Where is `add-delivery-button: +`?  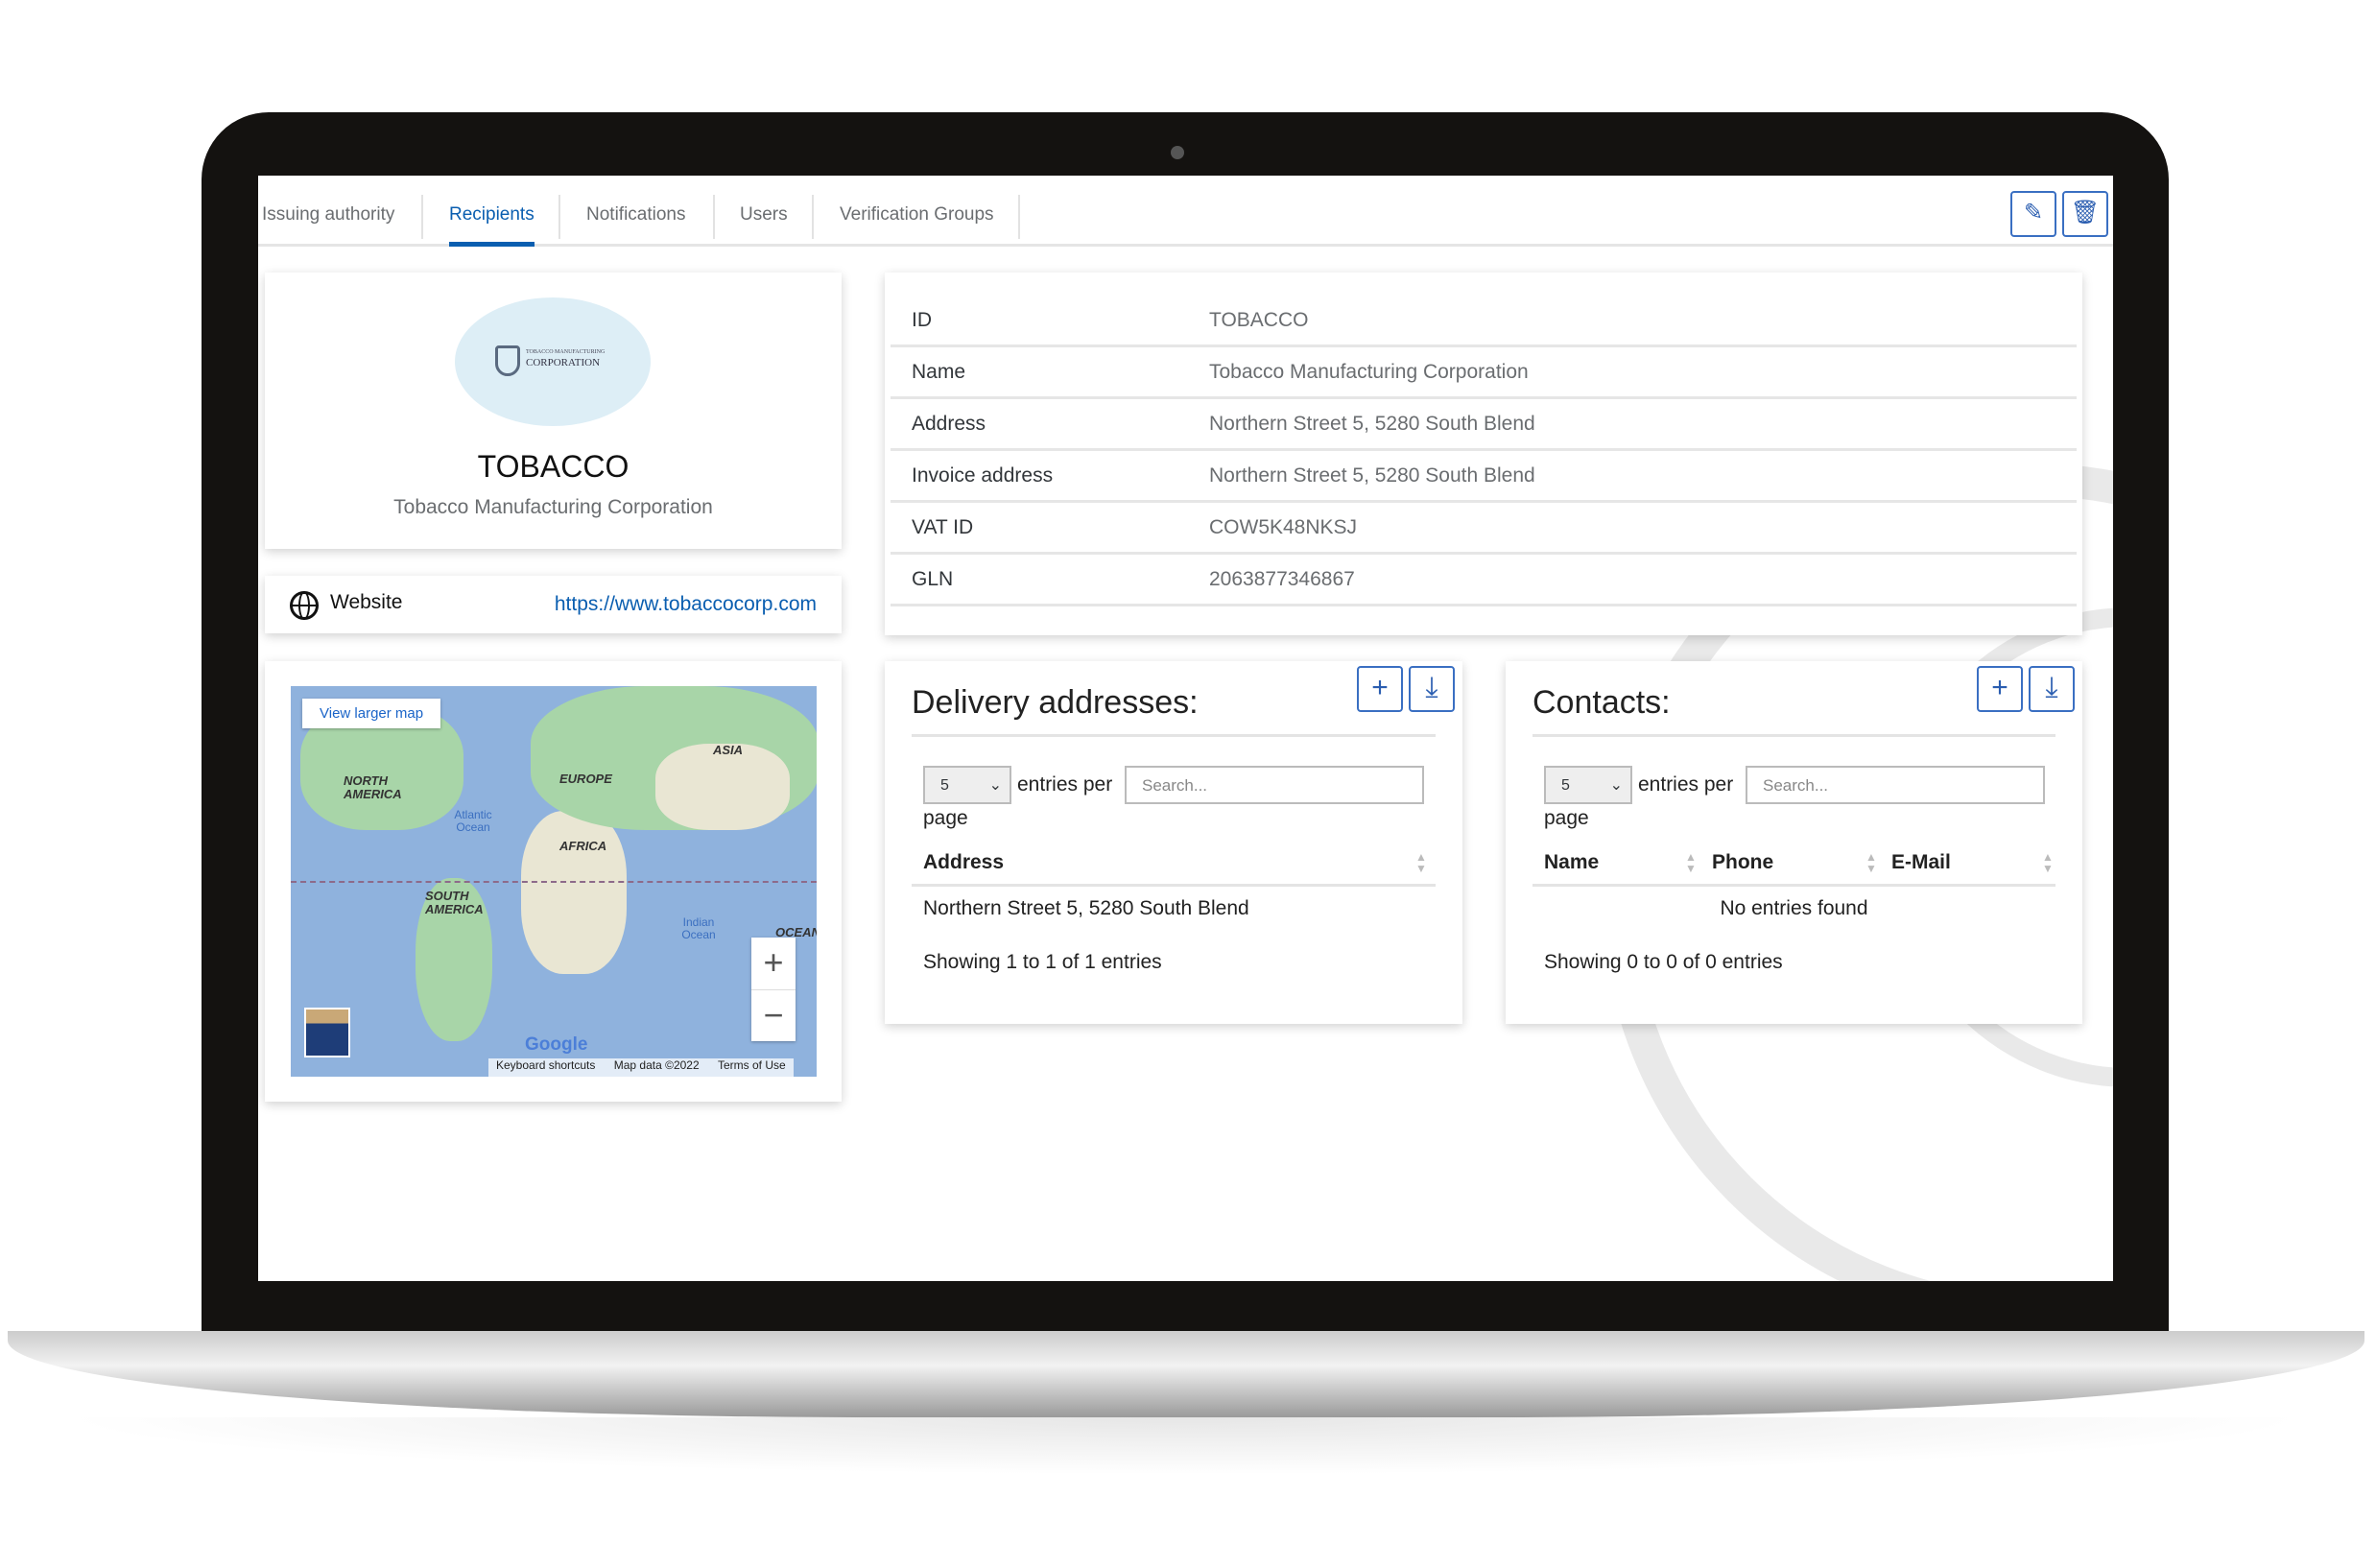
add-delivery-button: + is located at coordinates (1380, 689).